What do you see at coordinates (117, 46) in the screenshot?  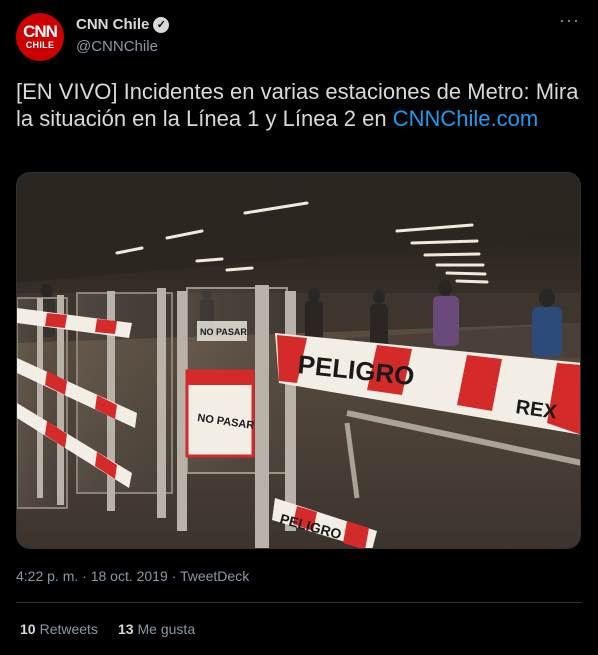 I see `author-handle: @CNNChile` at bounding box center [117, 46].